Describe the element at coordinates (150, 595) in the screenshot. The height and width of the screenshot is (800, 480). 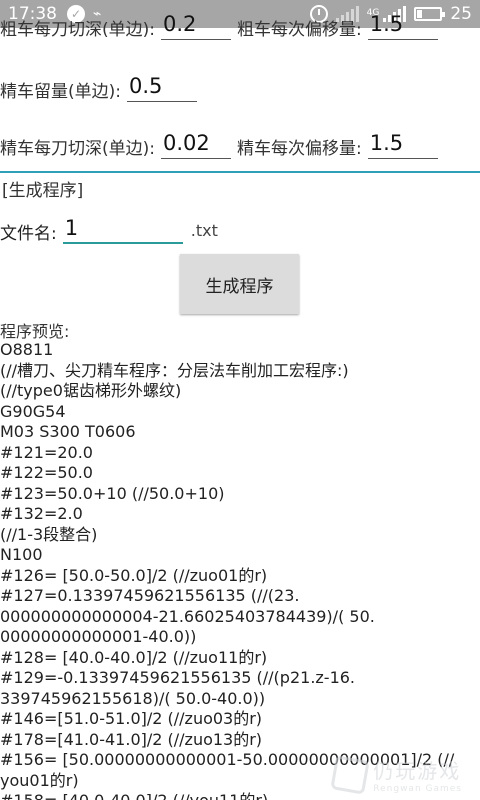
I see `code-line: #127=0.13397459621556135 (//(23.` at that location.